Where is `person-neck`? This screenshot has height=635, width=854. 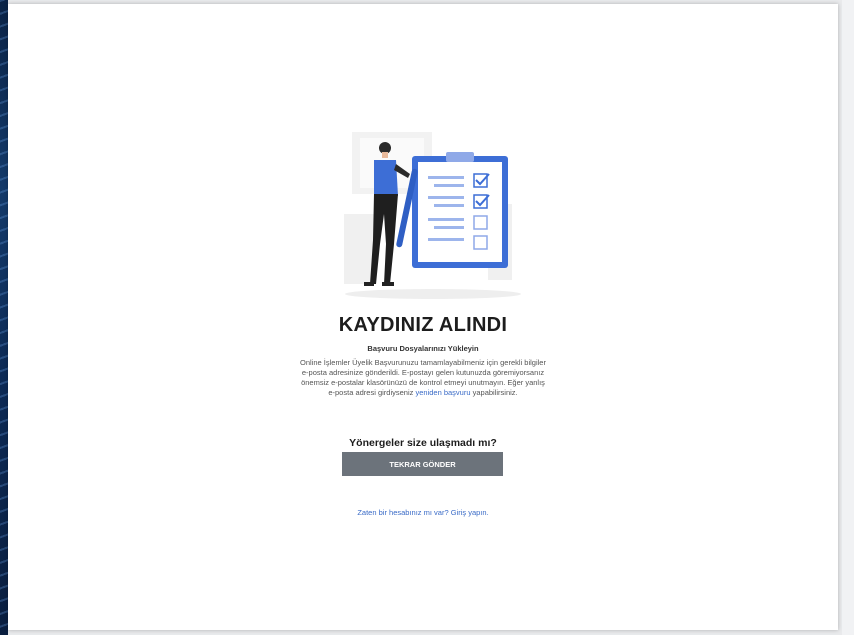
person-neck is located at coordinates (385, 155).